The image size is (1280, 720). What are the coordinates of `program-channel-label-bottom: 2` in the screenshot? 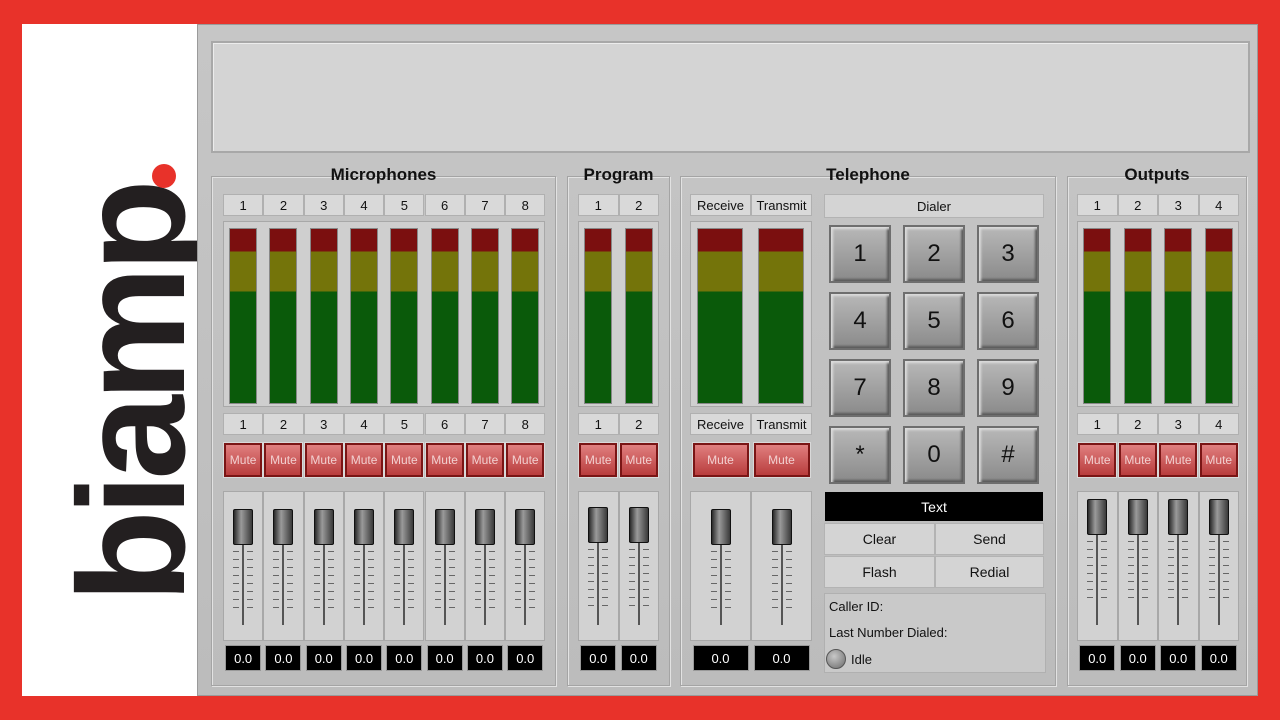 It's located at (638, 424).